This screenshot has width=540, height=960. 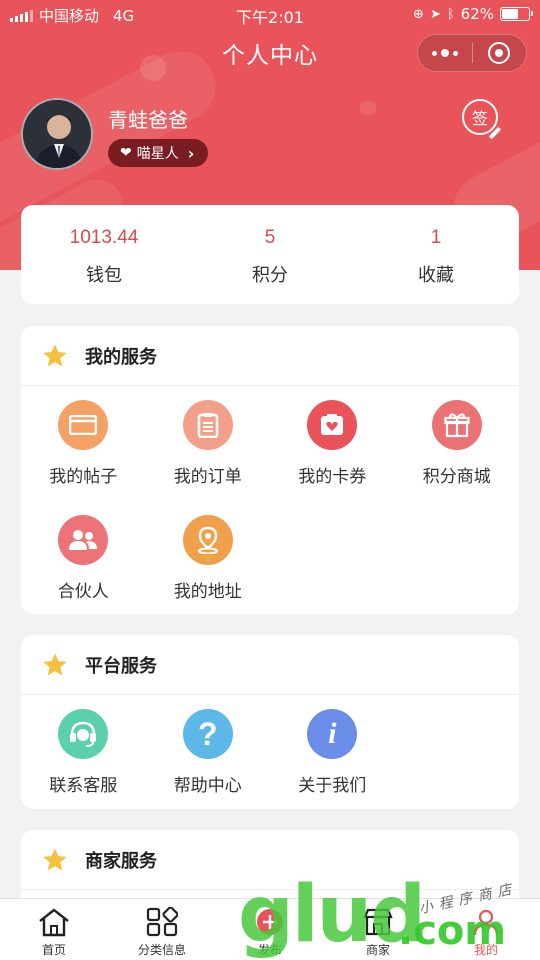 What do you see at coordinates (162, 922) in the screenshot?
I see `category-grid-icon` at bounding box center [162, 922].